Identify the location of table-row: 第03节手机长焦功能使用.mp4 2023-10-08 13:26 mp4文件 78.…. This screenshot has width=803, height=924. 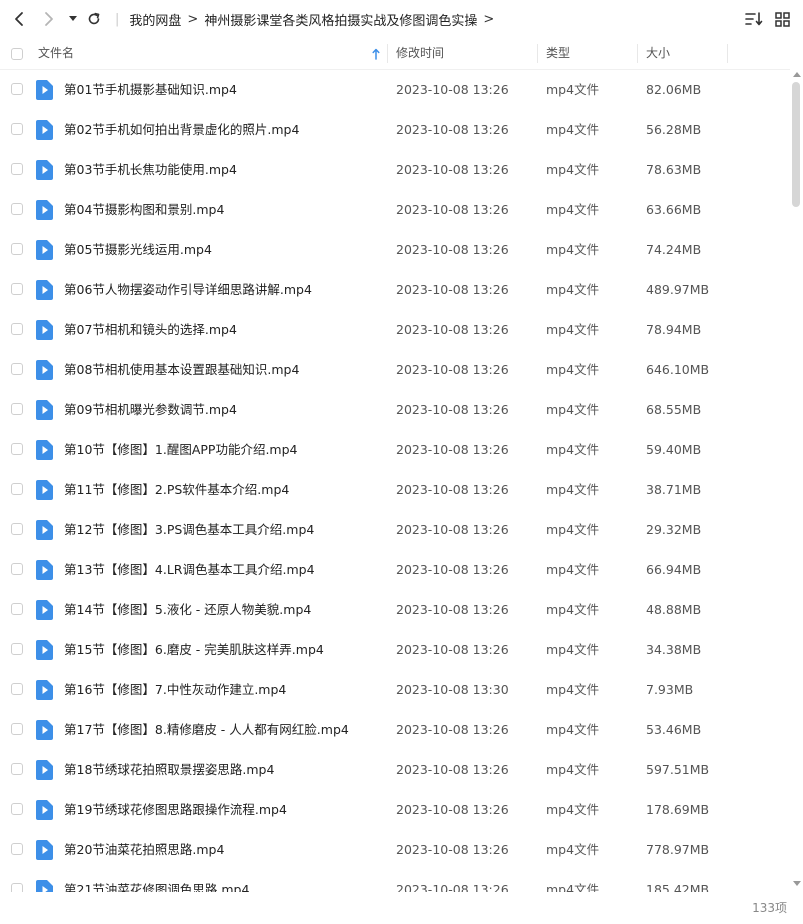
(395, 170).